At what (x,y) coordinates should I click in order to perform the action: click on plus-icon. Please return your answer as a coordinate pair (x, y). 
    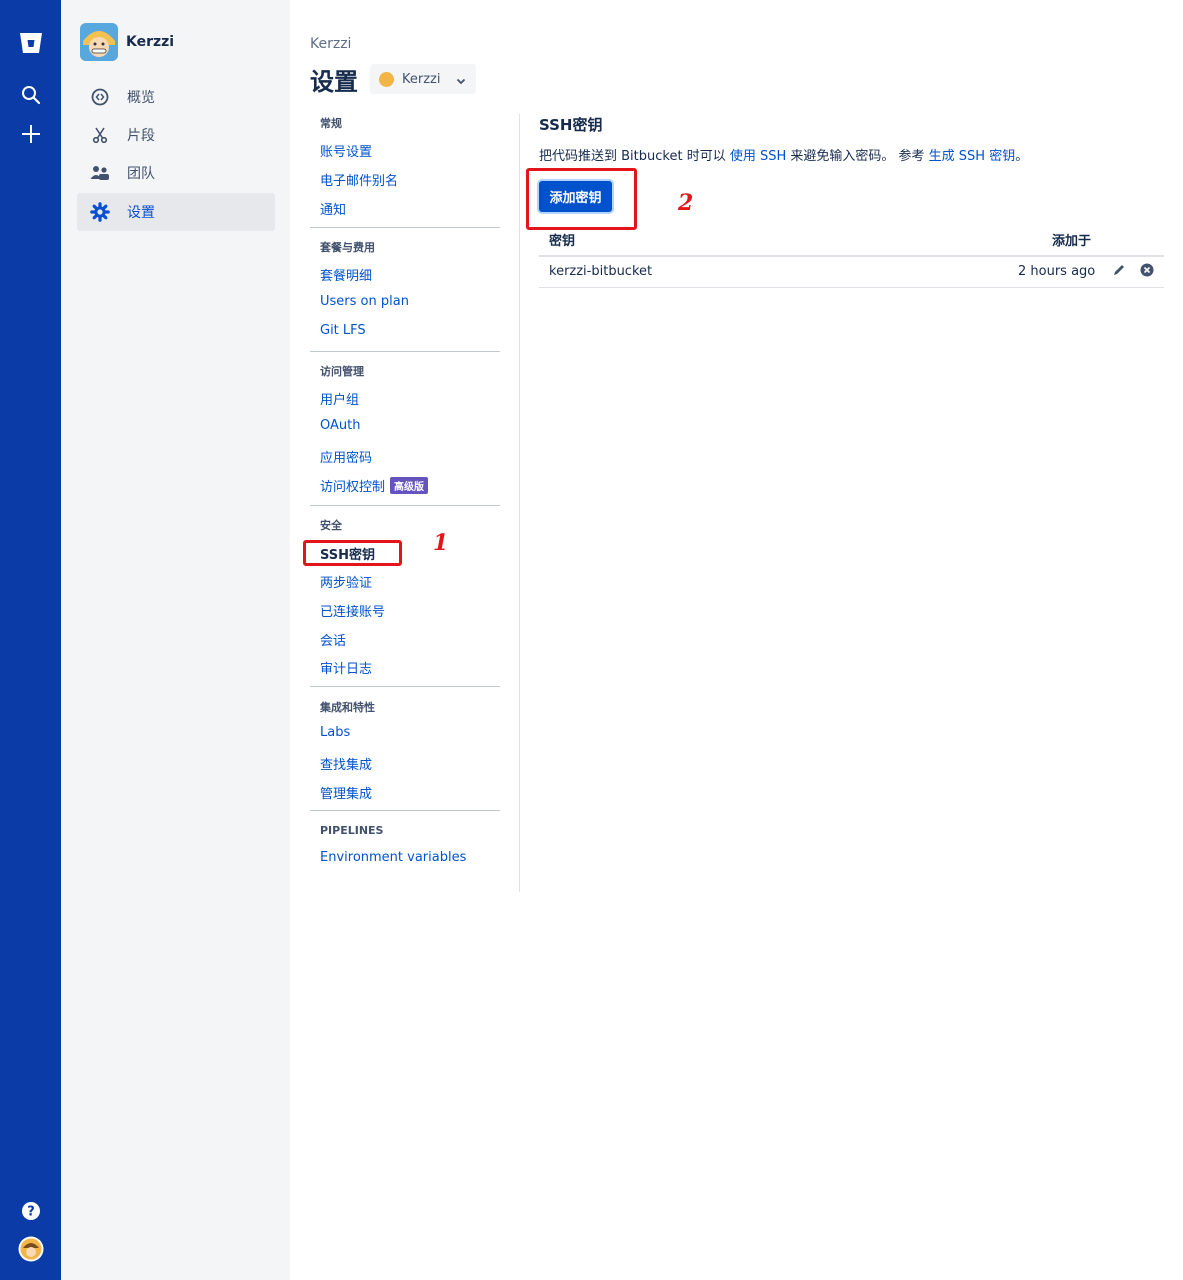
    Looking at the image, I should click on (30, 133).